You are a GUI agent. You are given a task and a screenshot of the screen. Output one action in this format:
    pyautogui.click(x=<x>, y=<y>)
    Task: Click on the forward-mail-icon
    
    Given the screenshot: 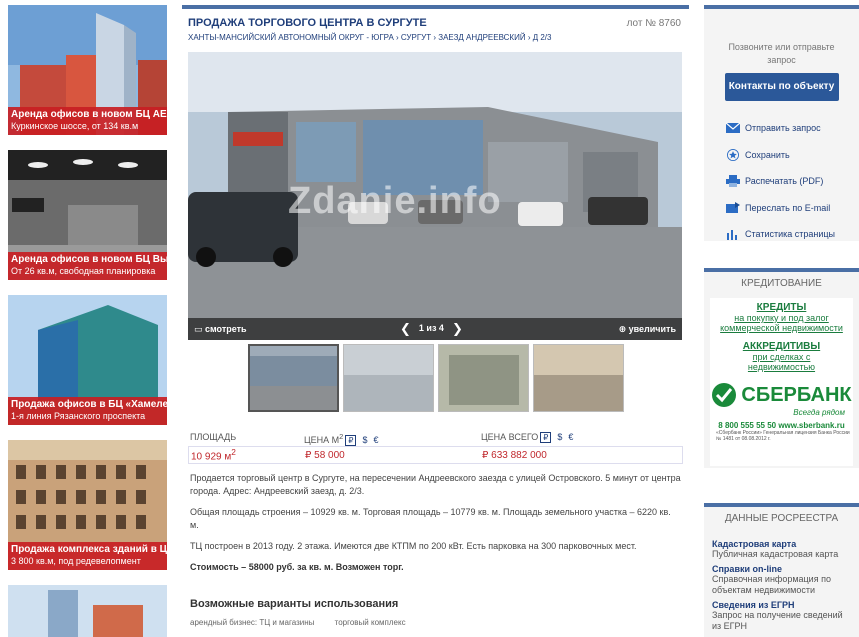 What is the action you would take?
    pyautogui.click(x=733, y=207)
    